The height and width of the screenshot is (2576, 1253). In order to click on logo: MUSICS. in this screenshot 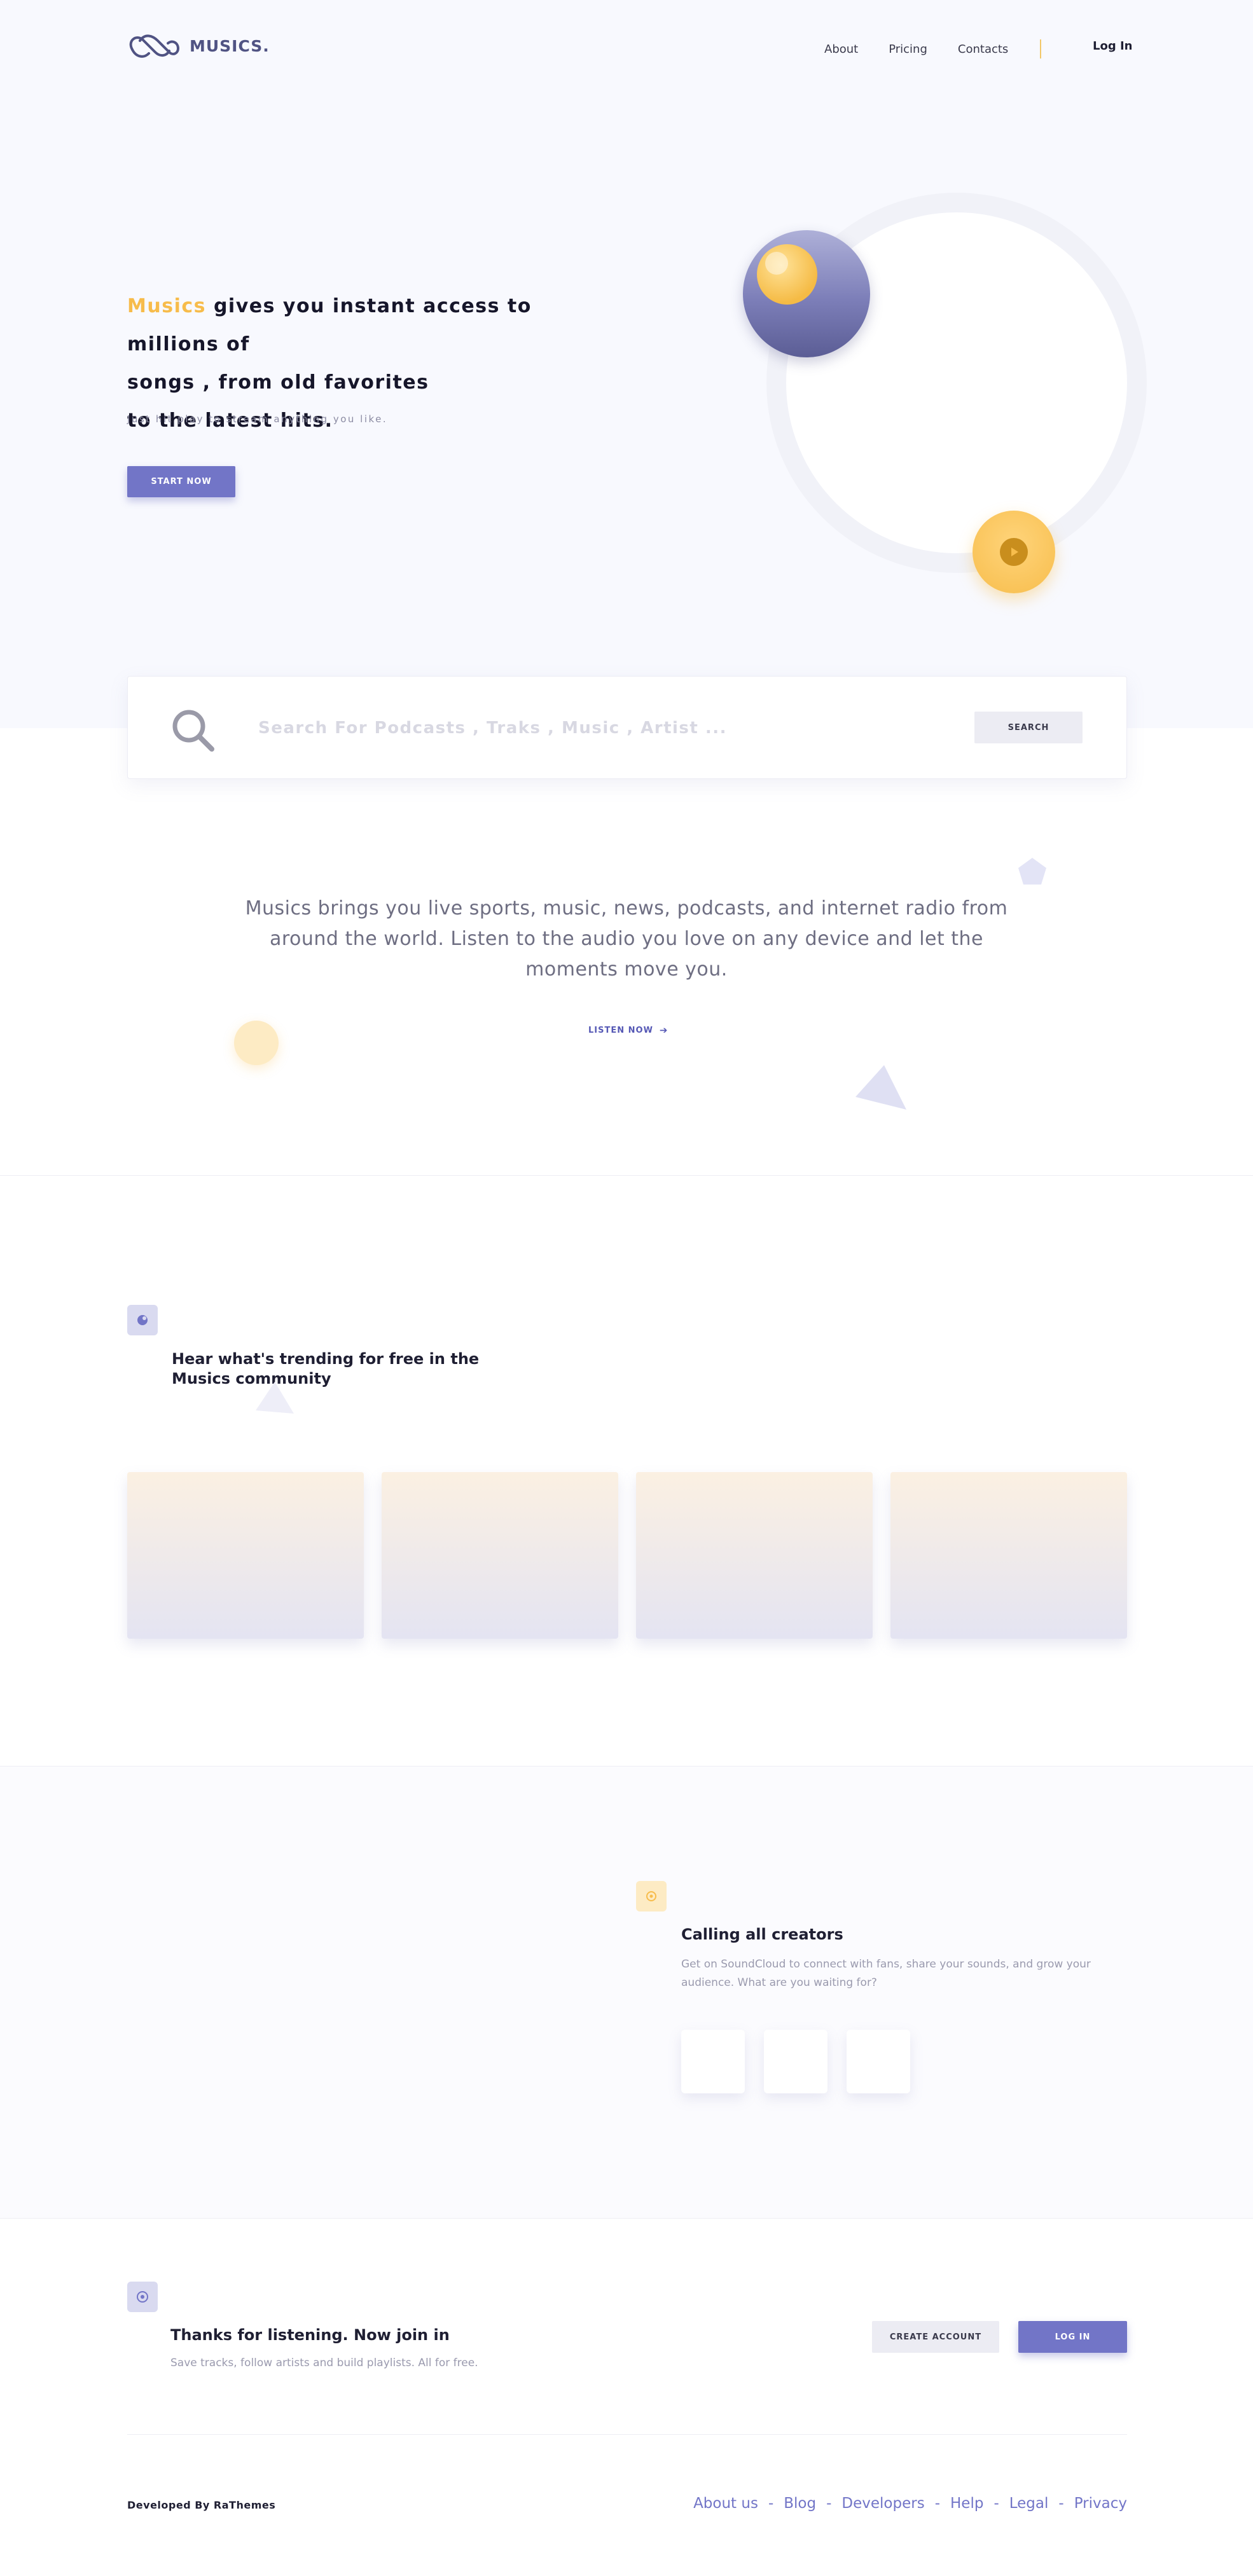, I will do `click(198, 46)`.